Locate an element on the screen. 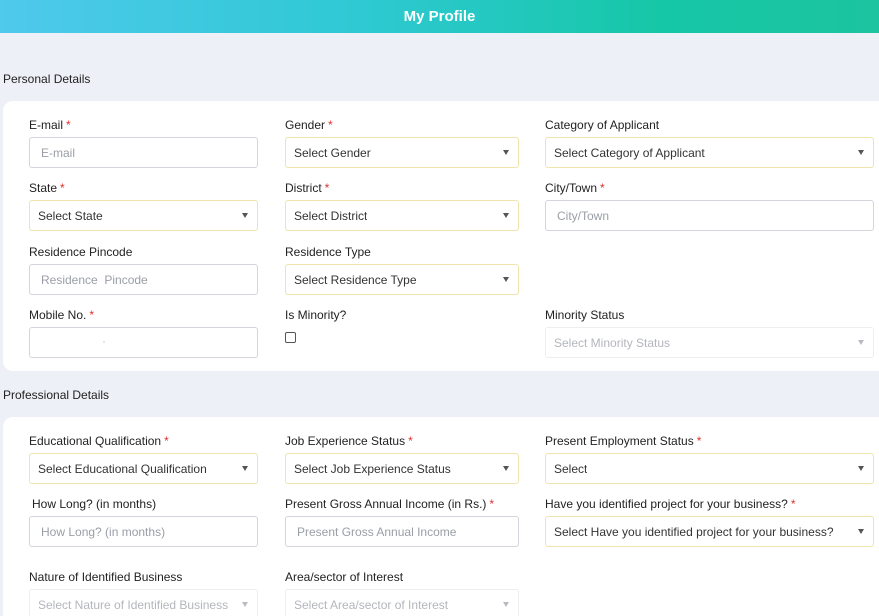 Image resolution: width=879 pixels, height=616 pixels. pincode-label: Residence Pincode is located at coordinates (81, 252).